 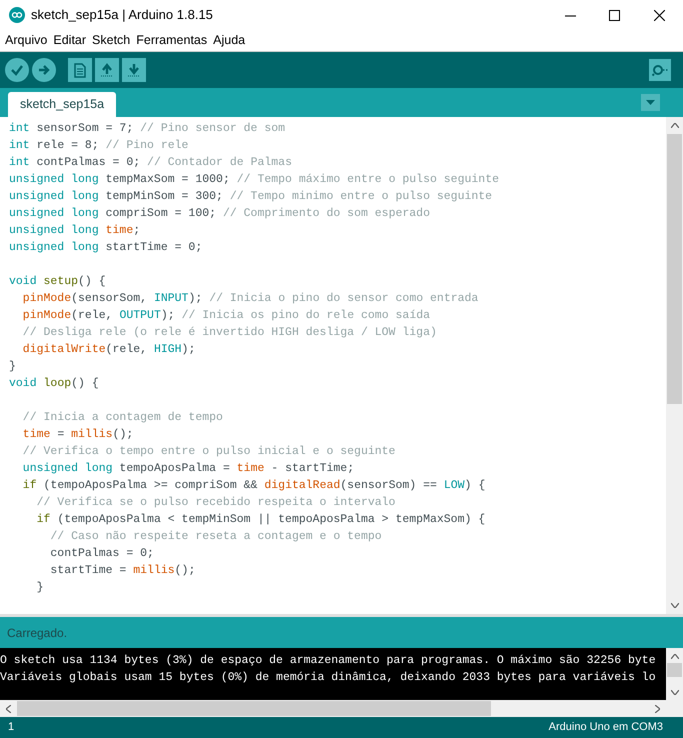 What do you see at coordinates (122, 15) in the screenshot?
I see `window-title: sketch_sep15a | Arduino 1.8.15` at bounding box center [122, 15].